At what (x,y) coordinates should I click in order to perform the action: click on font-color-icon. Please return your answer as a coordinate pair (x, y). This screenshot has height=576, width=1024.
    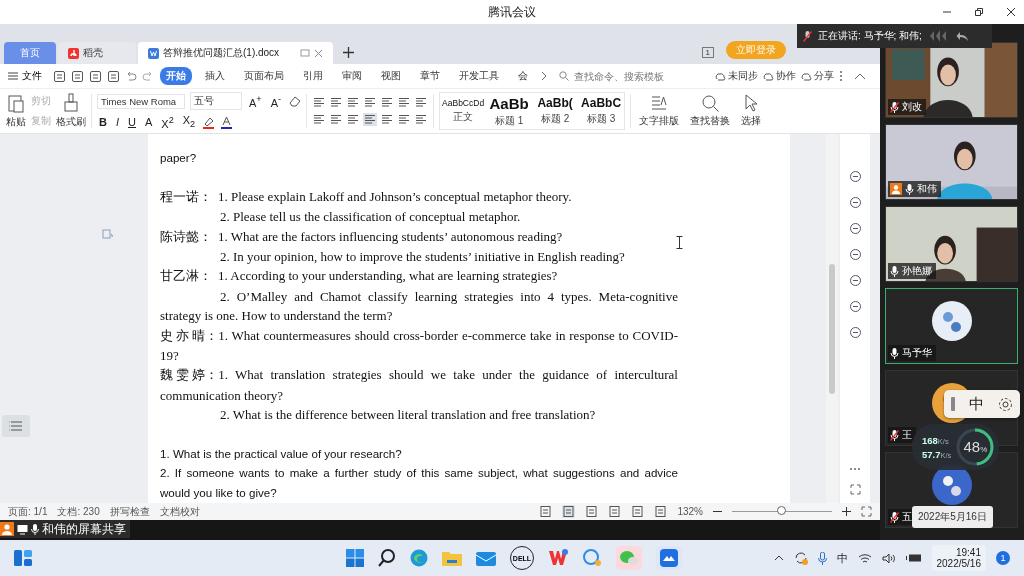
    Looking at the image, I should click on (227, 122).